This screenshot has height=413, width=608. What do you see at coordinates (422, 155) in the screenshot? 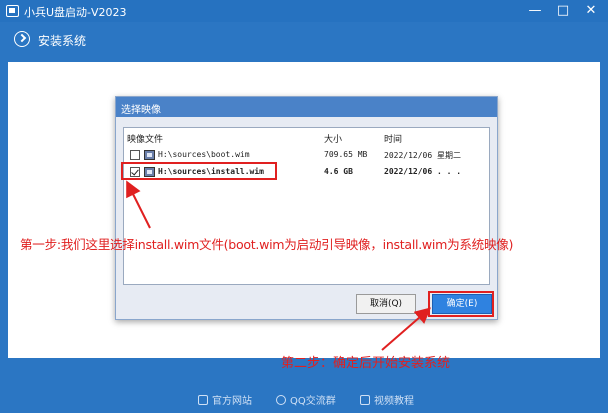
I see `file-time: 2022/12/06 星期二` at bounding box center [422, 155].